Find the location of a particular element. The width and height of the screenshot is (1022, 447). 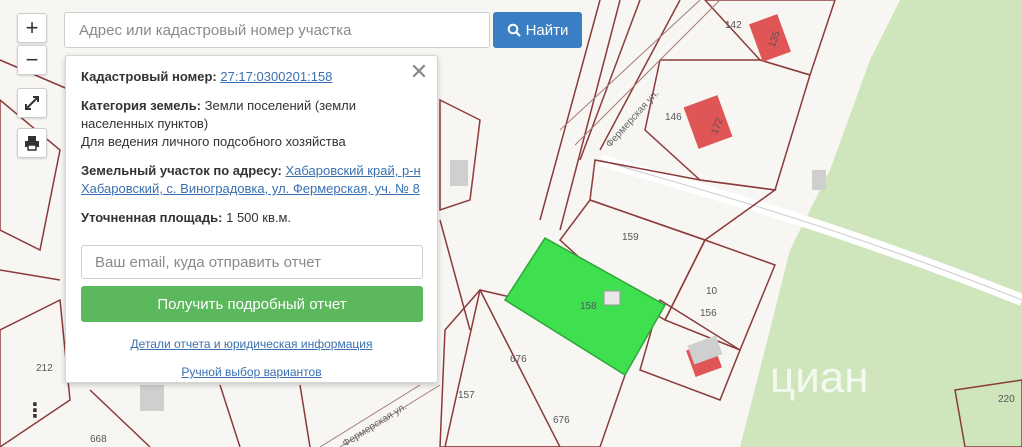

parcel-label: 146 is located at coordinates (673, 117).